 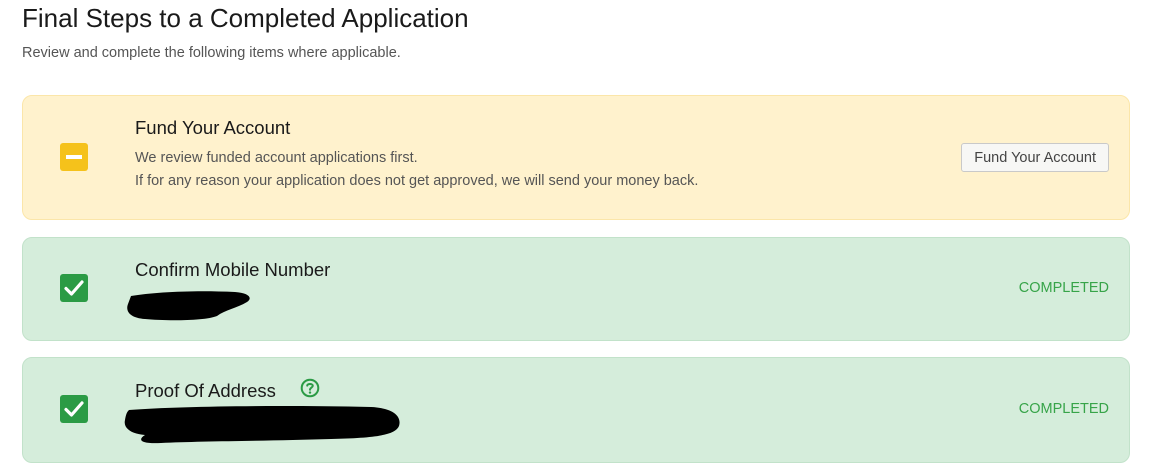 I want to click on page-title: Final Steps to a Completed Application, so click(x=245, y=18).